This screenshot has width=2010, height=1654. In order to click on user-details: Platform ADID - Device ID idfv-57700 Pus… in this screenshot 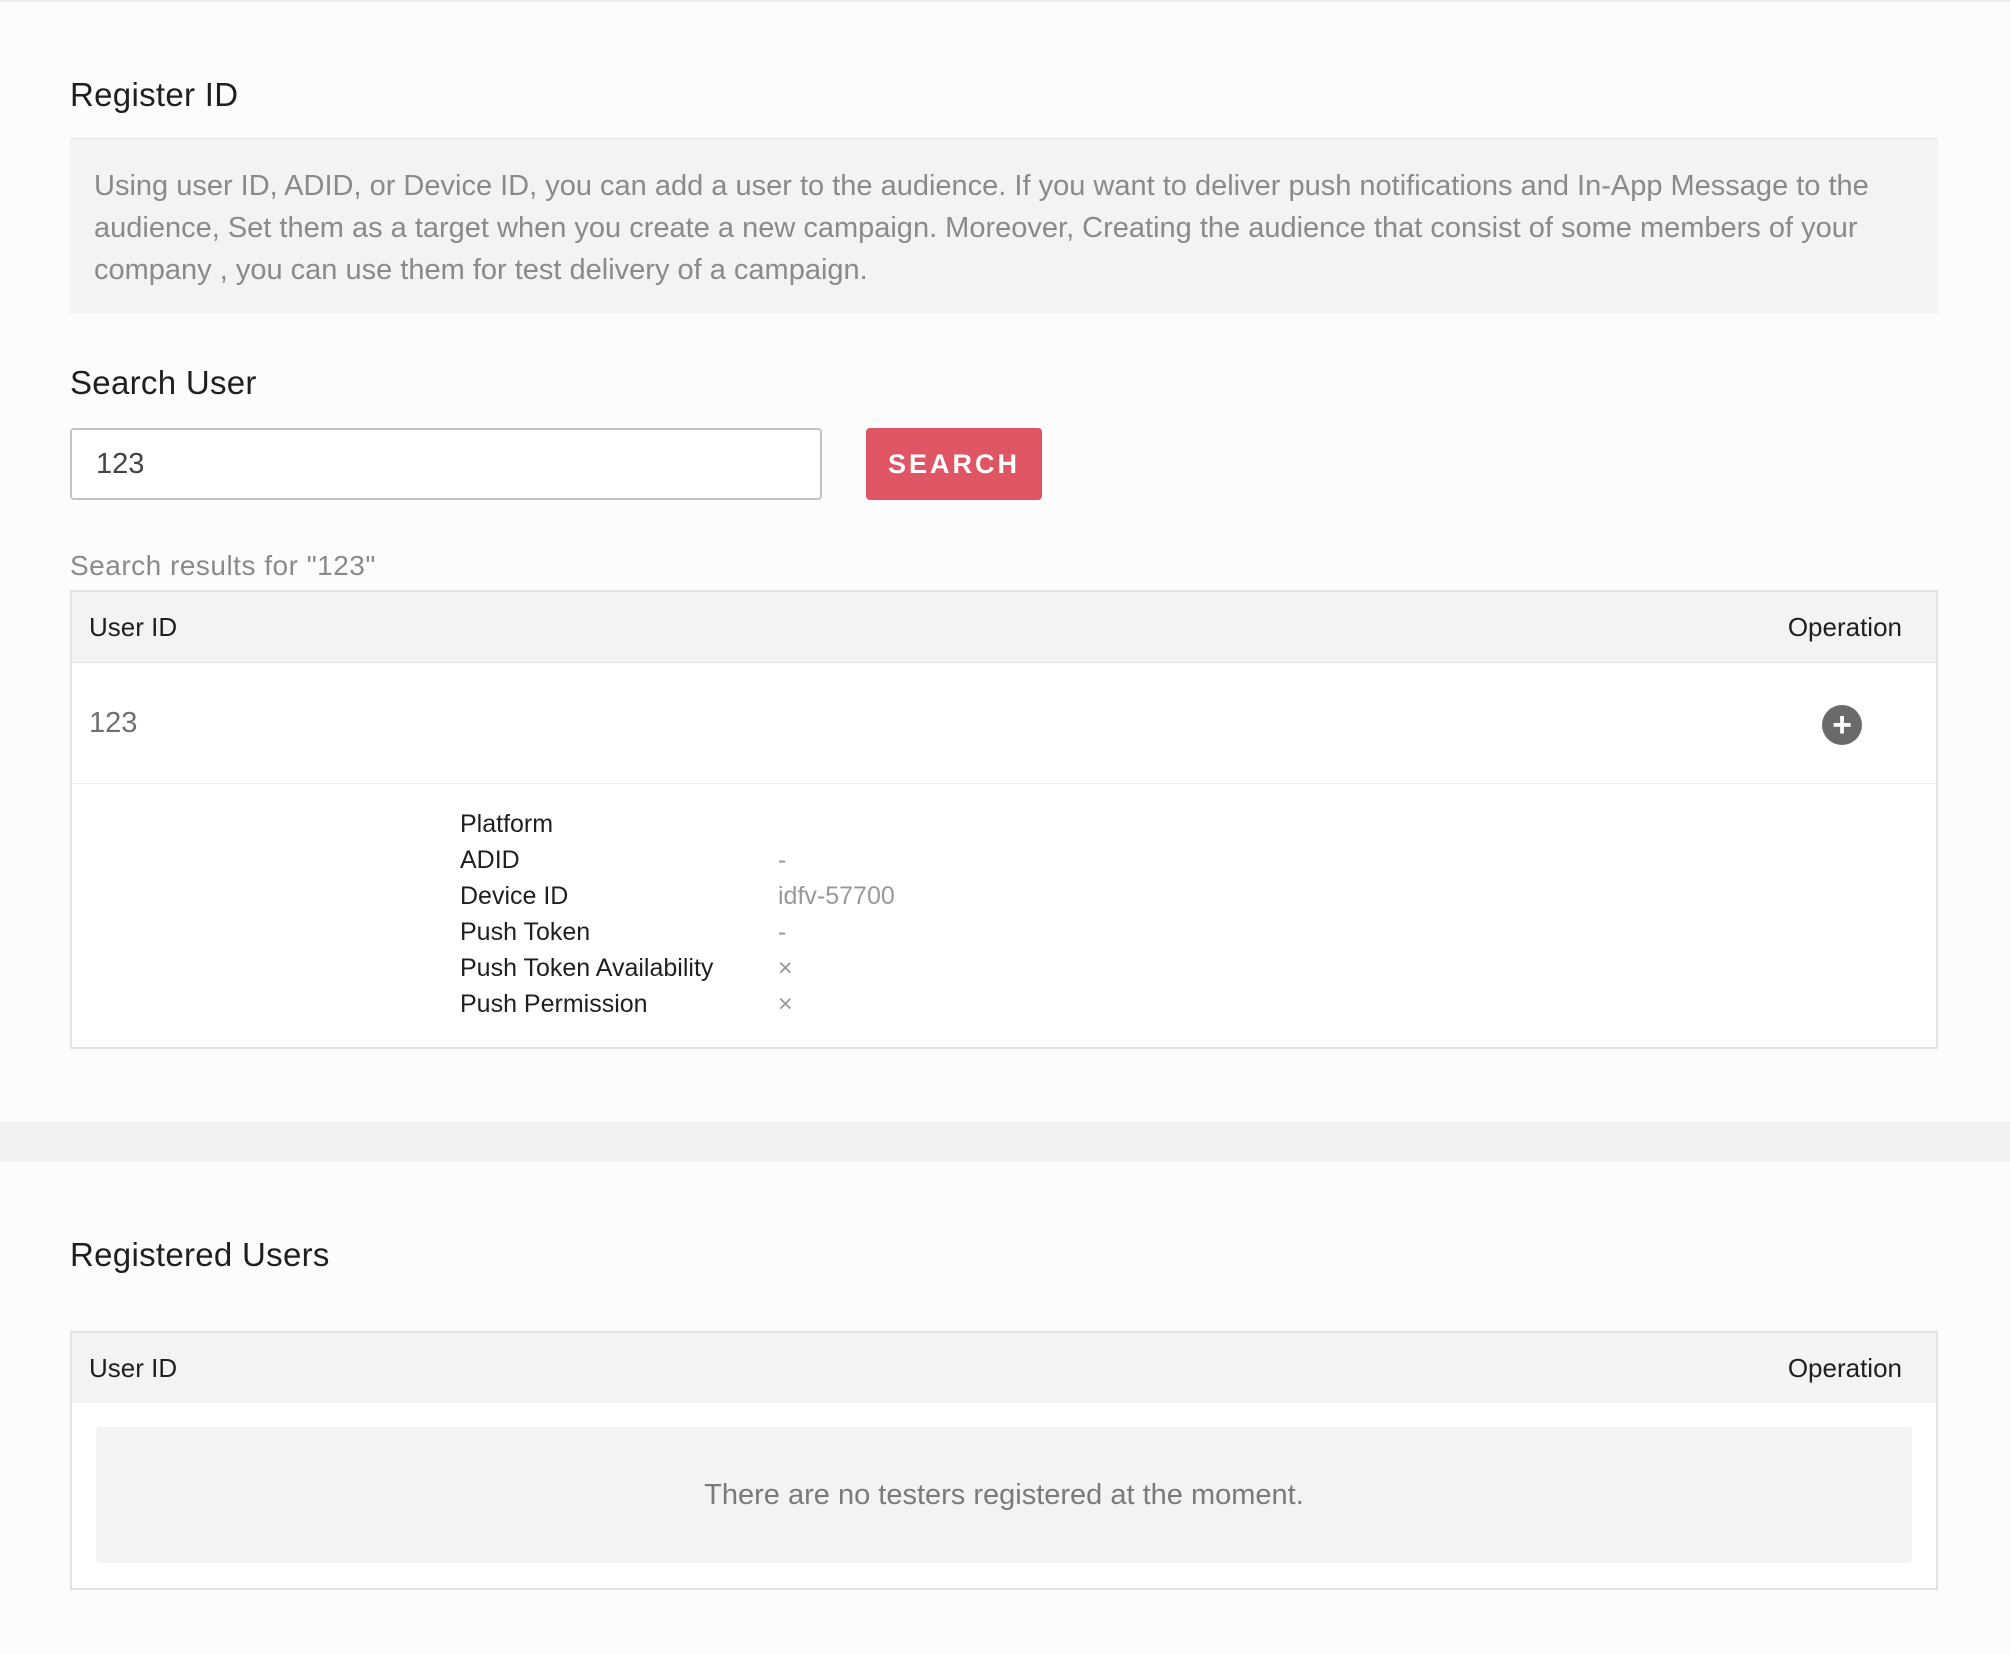, I will do `click(1004, 915)`.